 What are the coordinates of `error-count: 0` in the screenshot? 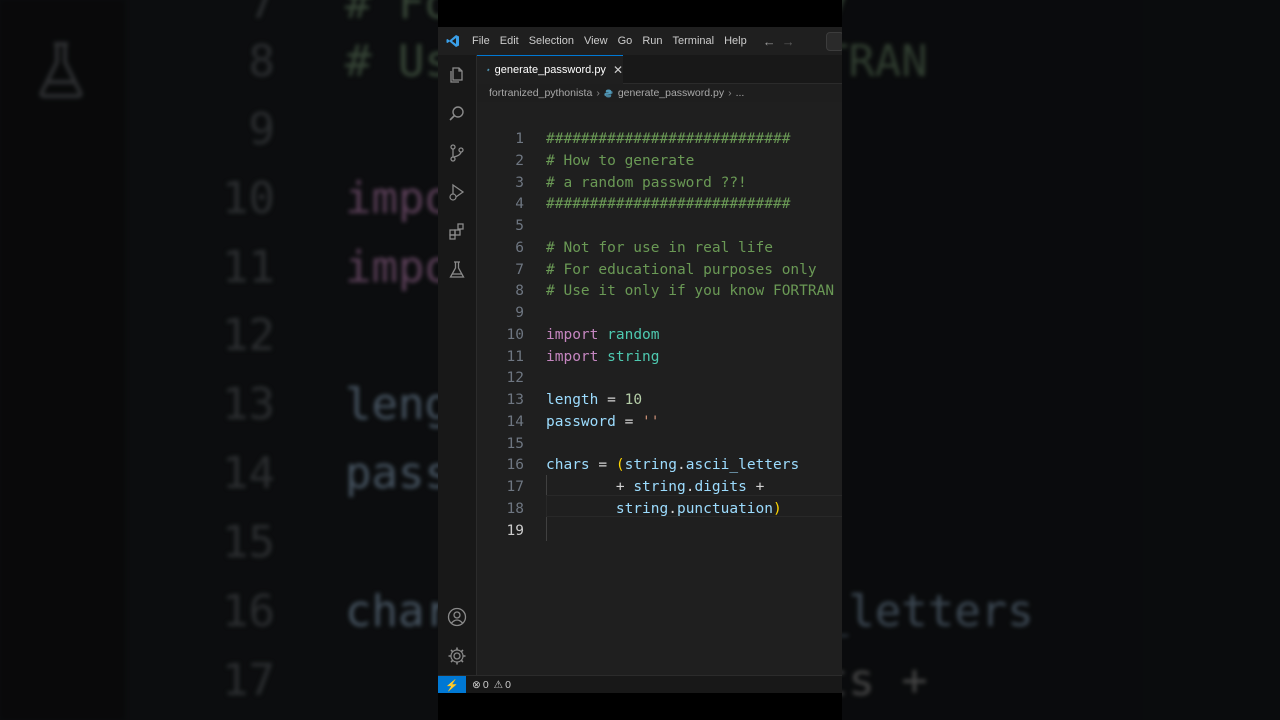 It's located at (485, 685).